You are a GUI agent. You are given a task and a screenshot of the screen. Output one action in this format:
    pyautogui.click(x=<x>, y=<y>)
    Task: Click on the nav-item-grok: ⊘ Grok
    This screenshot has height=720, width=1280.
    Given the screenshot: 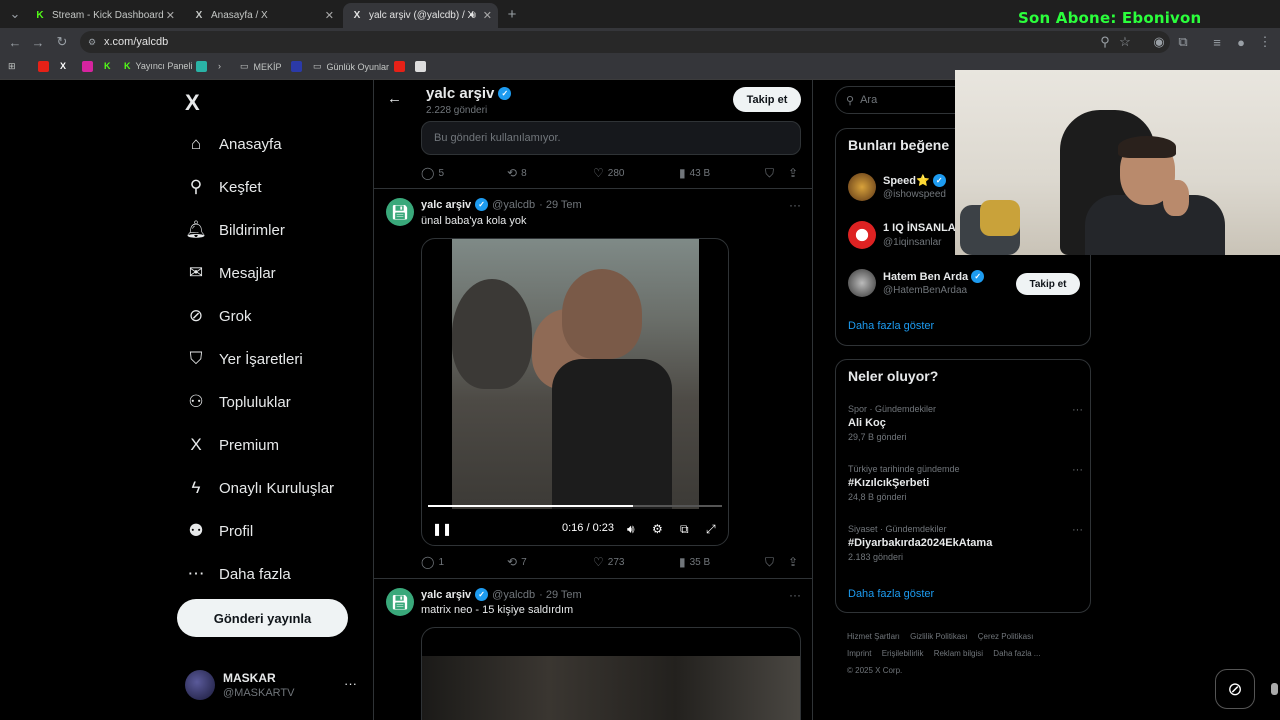 What is the action you would take?
    pyautogui.click(x=218, y=316)
    